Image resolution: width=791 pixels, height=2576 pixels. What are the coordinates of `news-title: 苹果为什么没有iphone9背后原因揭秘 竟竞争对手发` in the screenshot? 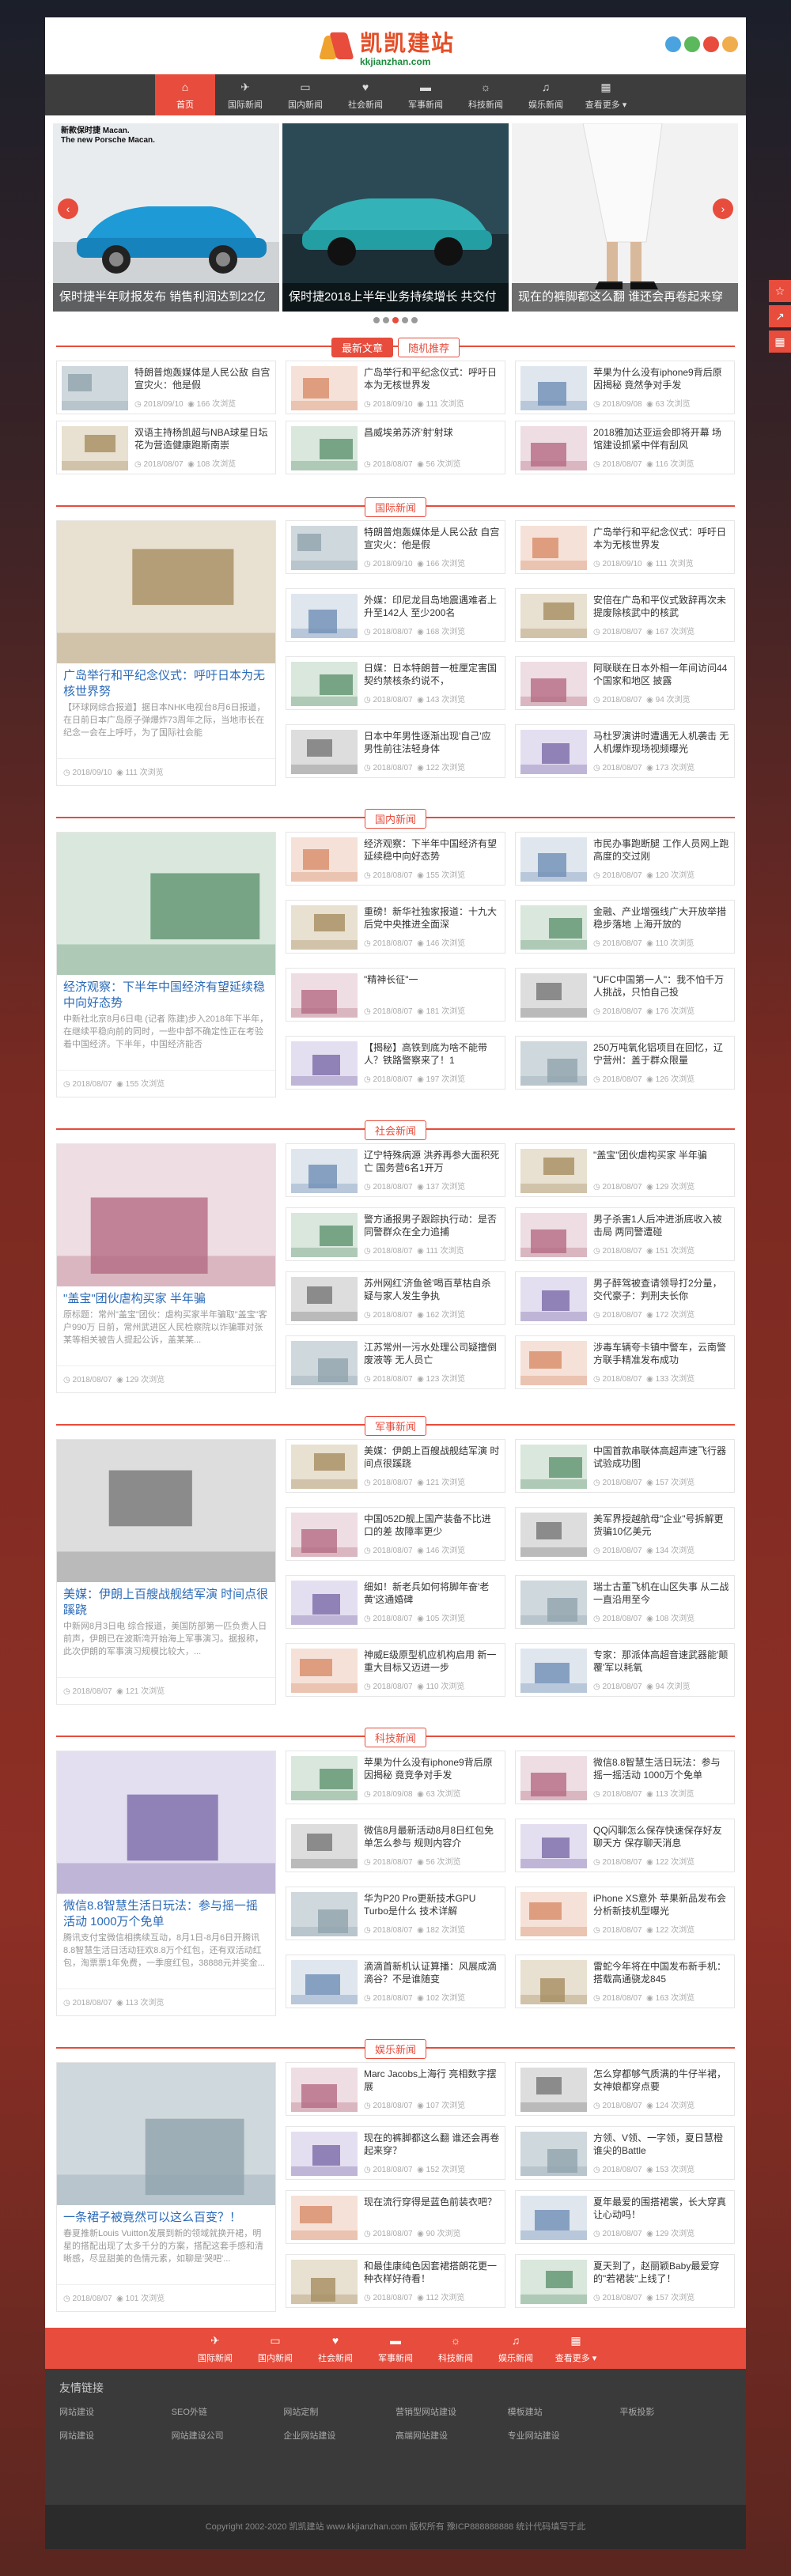 It's located at (432, 1768).